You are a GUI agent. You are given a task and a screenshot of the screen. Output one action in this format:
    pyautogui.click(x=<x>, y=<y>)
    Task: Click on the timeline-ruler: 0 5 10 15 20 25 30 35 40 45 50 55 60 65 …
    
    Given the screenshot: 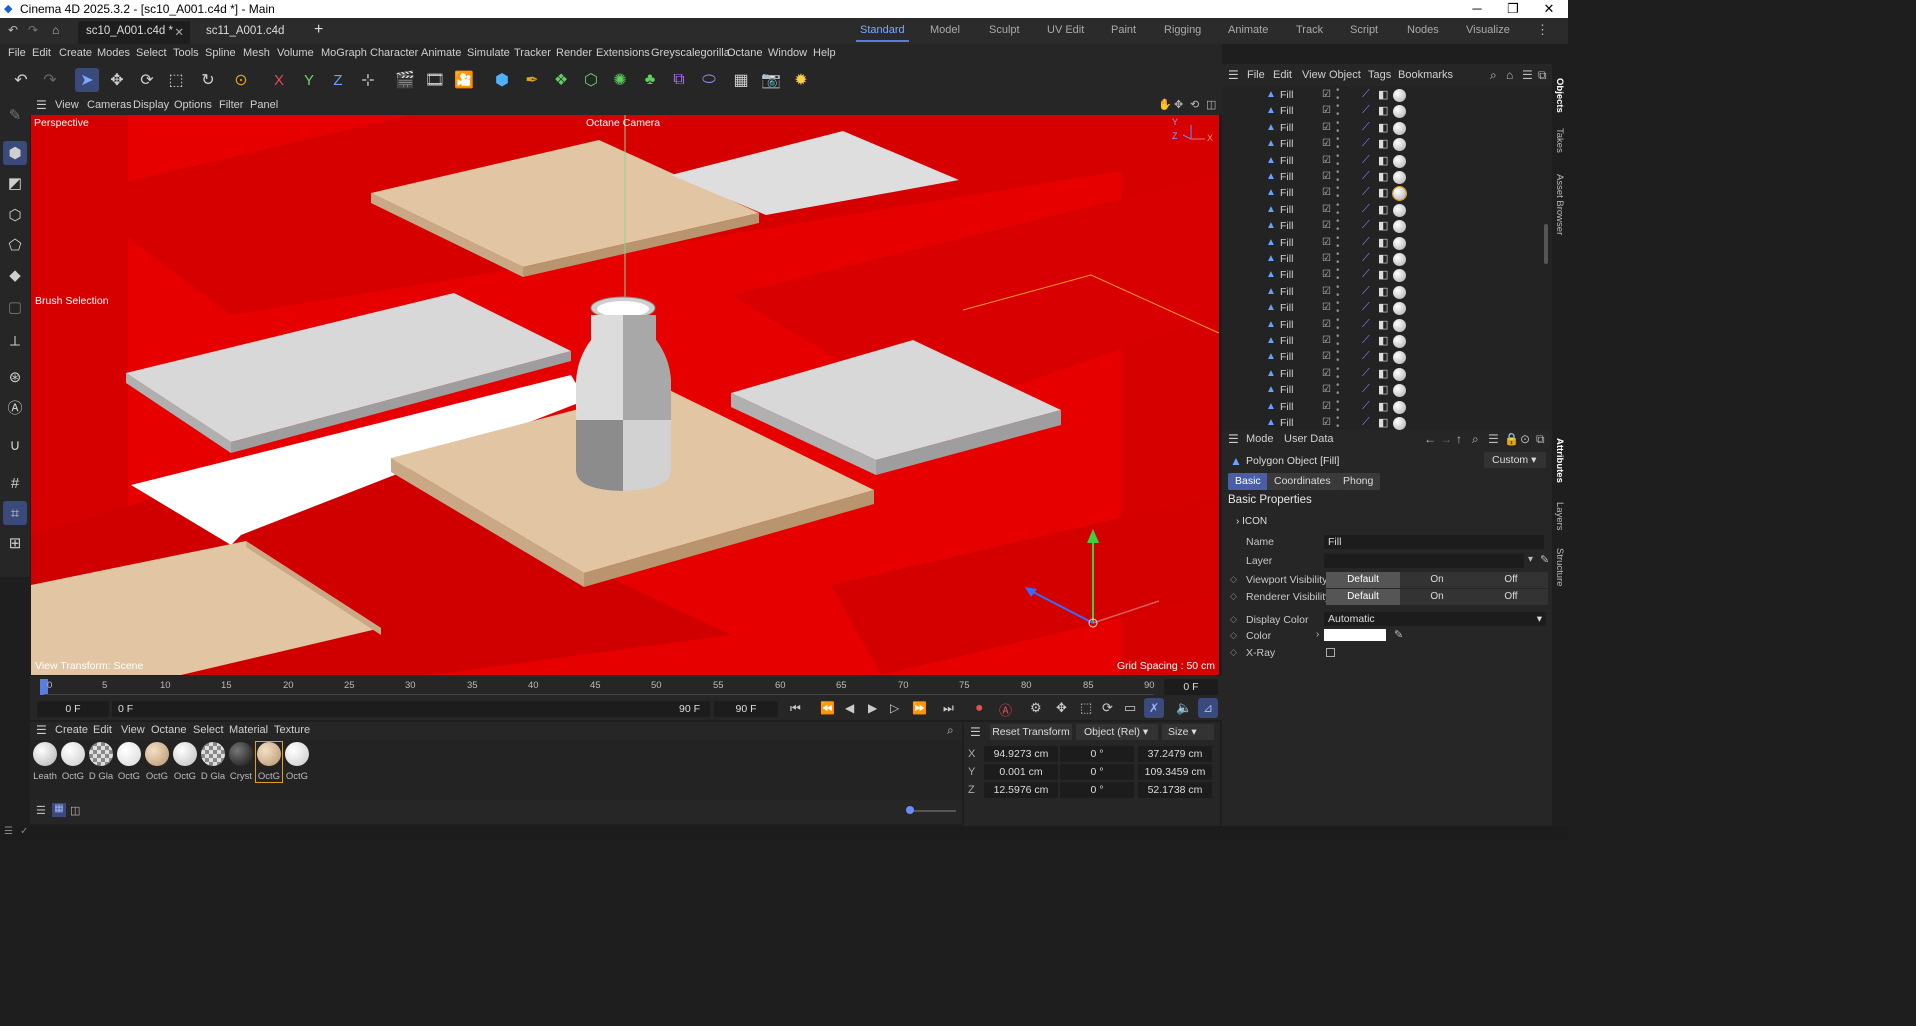 What is the action you would take?
    pyautogui.click(x=626, y=687)
    